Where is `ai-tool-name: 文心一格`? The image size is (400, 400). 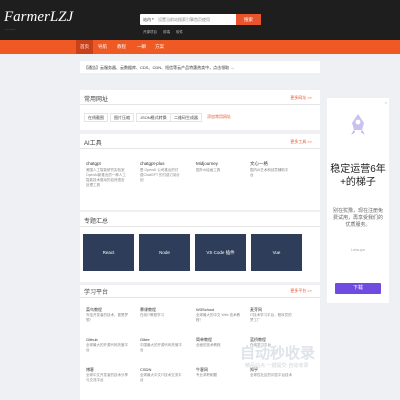 ai-tool-name: 文心一格 is located at coordinates (259, 164).